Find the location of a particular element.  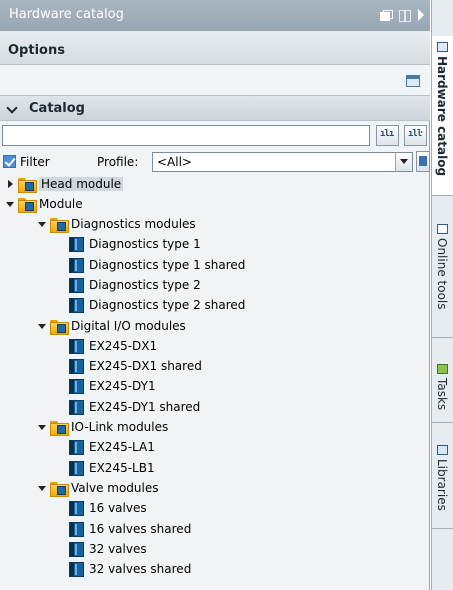

tree-leaf: 32 valves is located at coordinates (108, 549).